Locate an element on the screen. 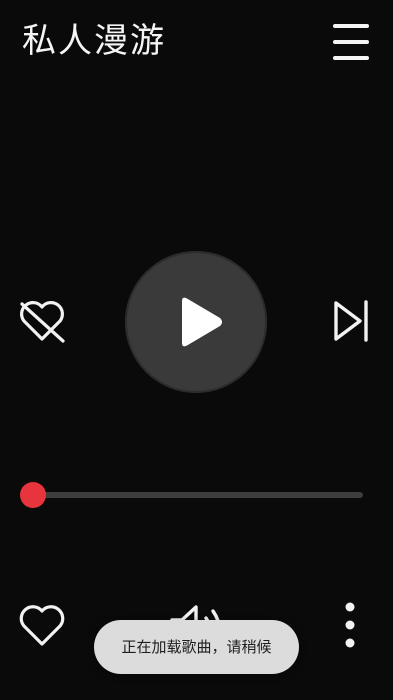 This screenshot has width=393, height=700. heart-crossed-icon is located at coordinates (42, 322).